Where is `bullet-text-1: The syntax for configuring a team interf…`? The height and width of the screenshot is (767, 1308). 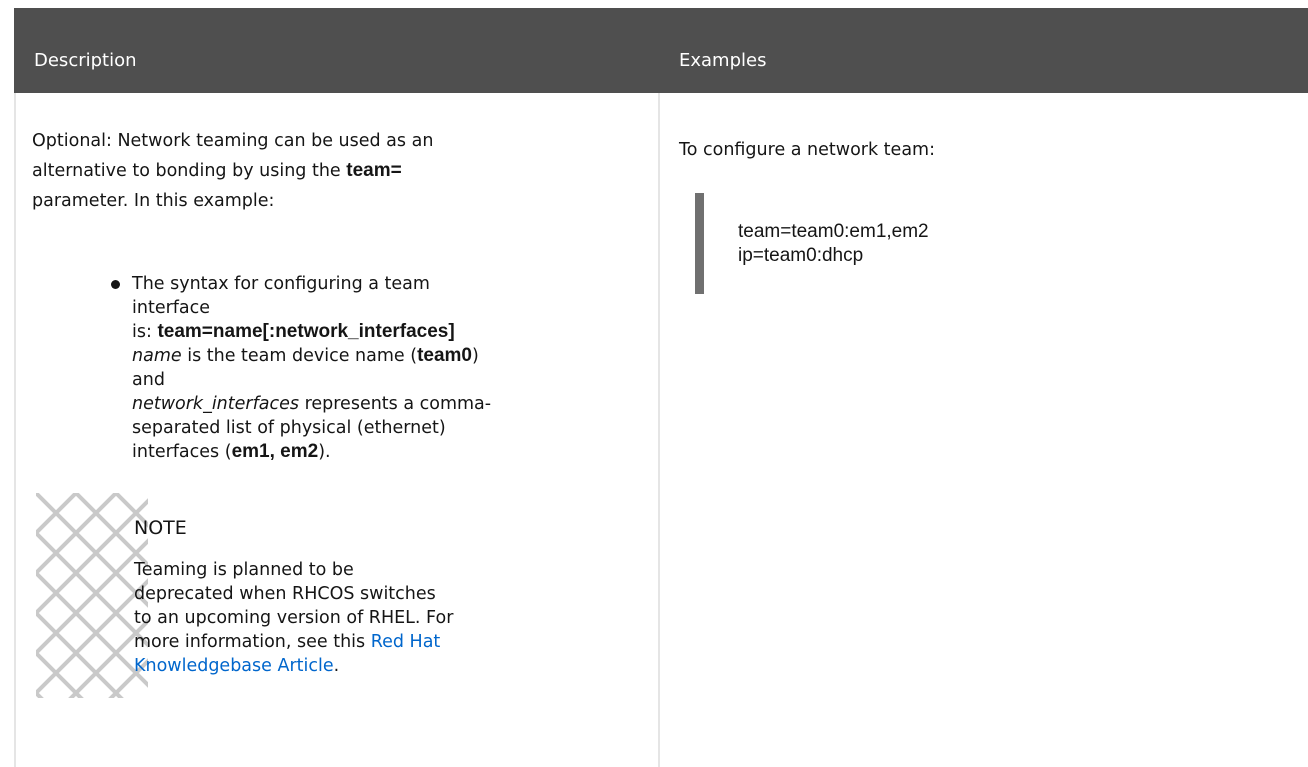 bullet-text-1: The syntax for configuring a team interf… is located at coordinates (281, 296).